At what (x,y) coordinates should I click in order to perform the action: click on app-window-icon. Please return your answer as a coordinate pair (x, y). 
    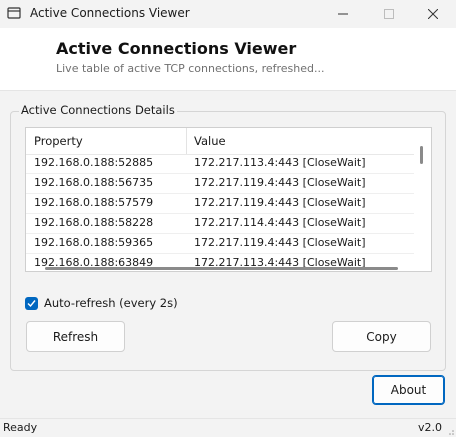
    Looking at the image, I should click on (14, 13).